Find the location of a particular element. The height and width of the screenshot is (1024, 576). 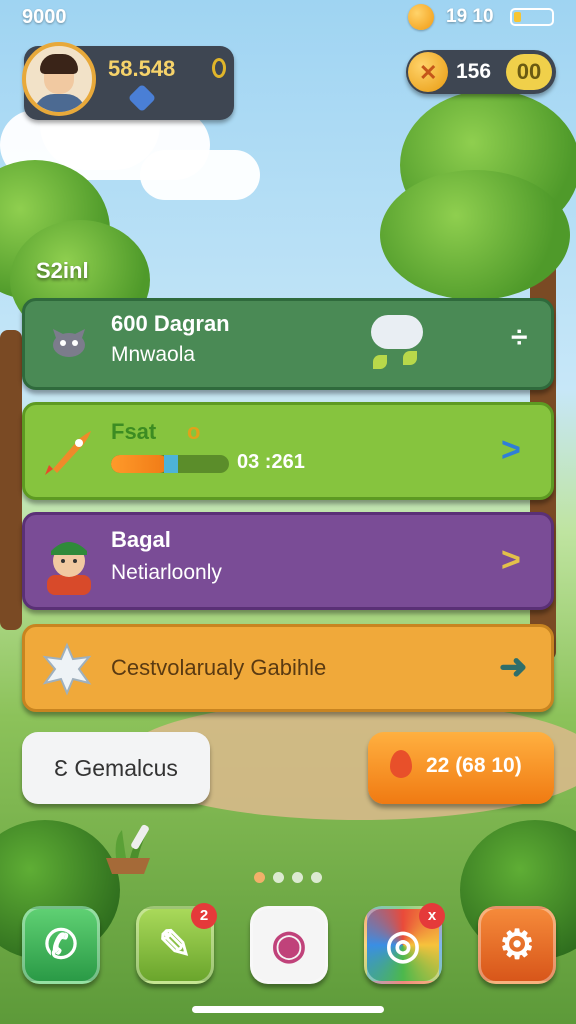

progress-marker is located at coordinates (170, 464).